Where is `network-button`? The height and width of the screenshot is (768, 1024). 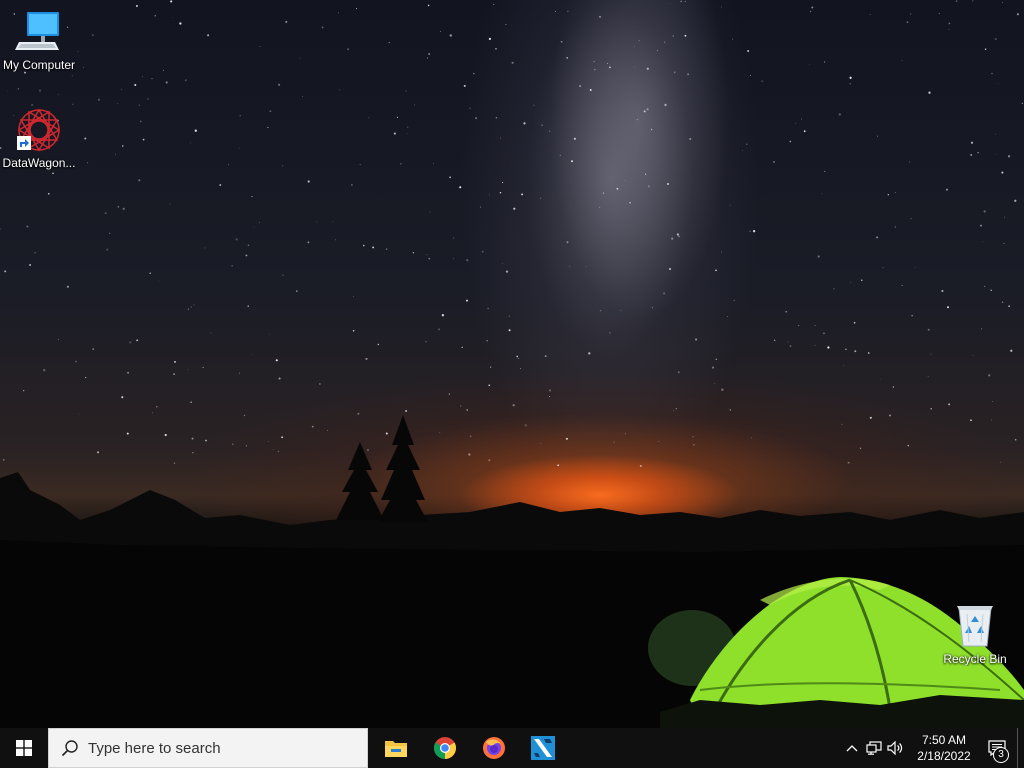
network-button is located at coordinates (874, 748).